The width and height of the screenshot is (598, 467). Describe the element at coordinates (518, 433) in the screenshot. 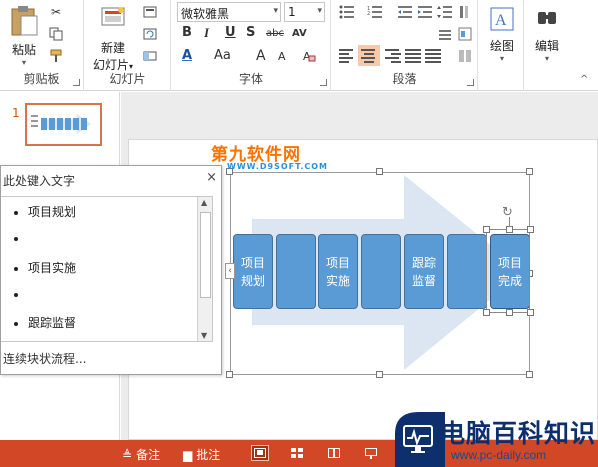

I see `watermark-title: 电脑百科知识` at that location.